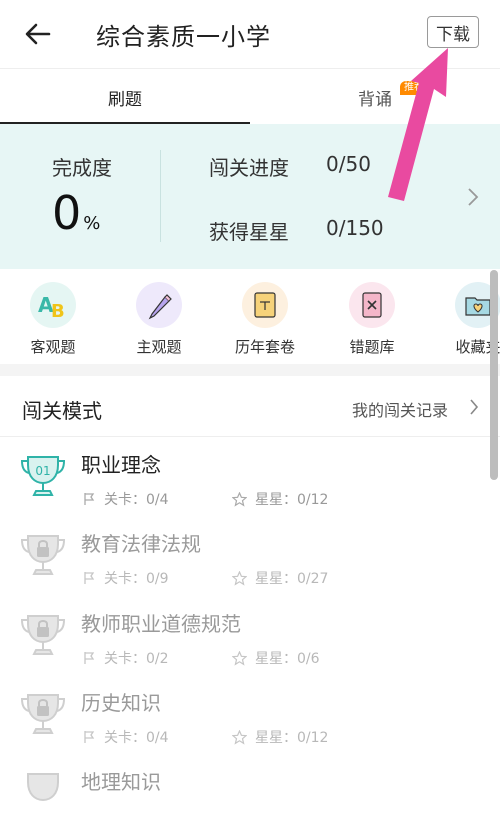 This screenshot has height=834, width=500. What do you see at coordinates (82, 168) in the screenshot?
I see `completion-label: 完成度` at bounding box center [82, 168].